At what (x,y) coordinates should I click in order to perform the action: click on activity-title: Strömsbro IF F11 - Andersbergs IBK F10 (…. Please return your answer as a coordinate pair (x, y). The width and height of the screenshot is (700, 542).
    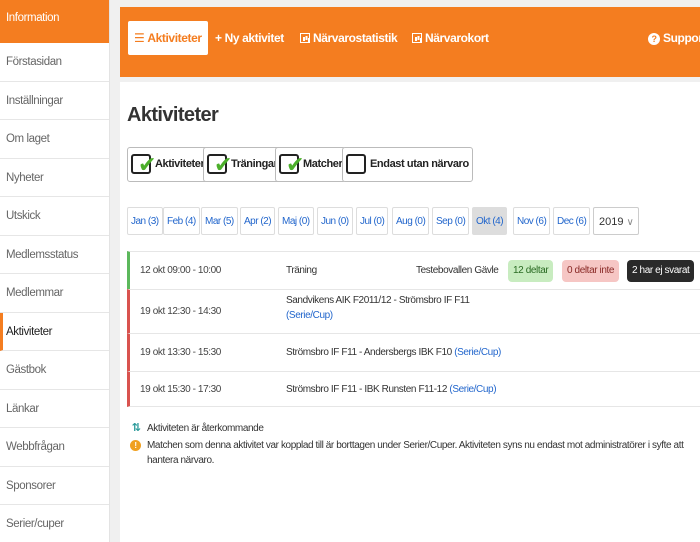
    Looking at the image, I should click on (393, 352).